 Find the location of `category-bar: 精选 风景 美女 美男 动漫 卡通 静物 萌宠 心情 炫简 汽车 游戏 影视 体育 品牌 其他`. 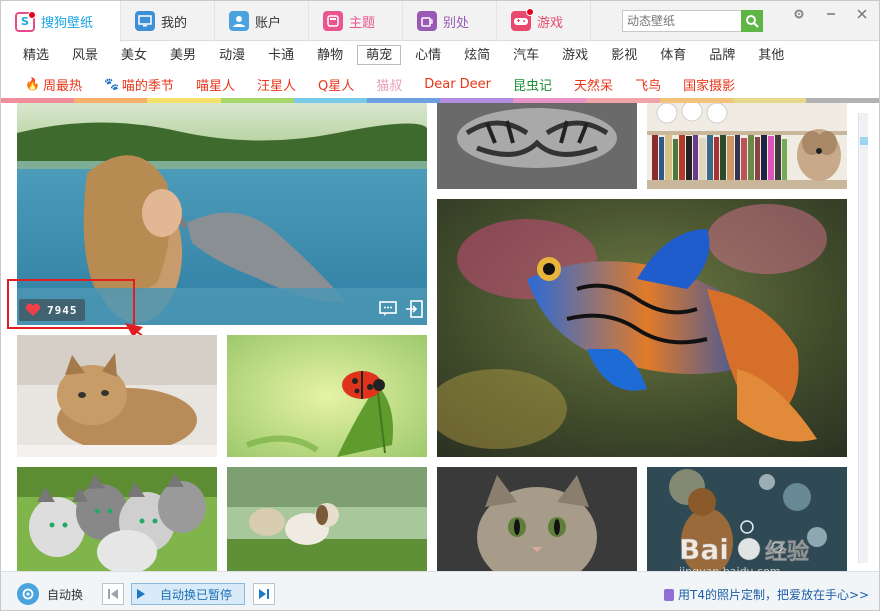

category-bar: 精选 风景 美女 美男 动漫 卡通 静物 萌宠 心情 炫简 汽车 游戏 影视 体育 品牌 其他 is located at coordinates (440, 55).